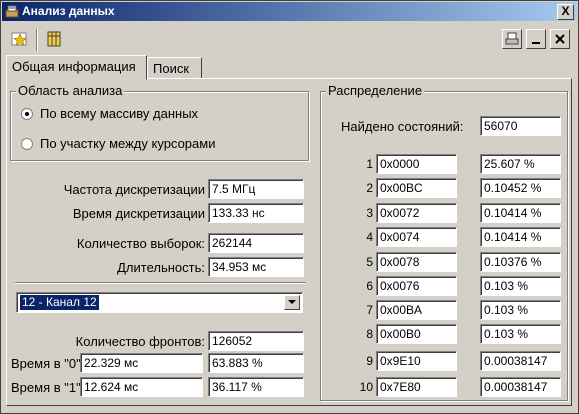  Describe the element at coordinates (416, 310) in the screenshot. I see `state-field: 0x00BA` at that location.